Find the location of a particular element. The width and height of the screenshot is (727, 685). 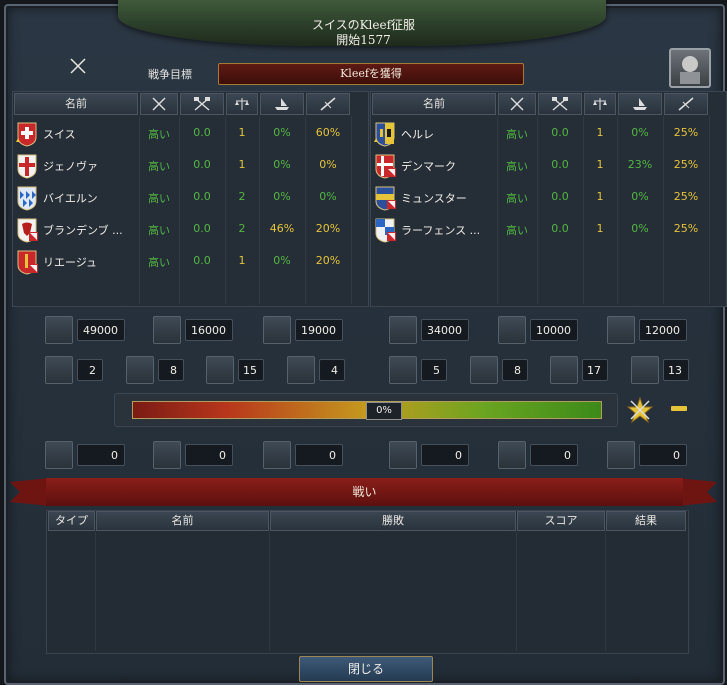

attacker-galleys: 15 is located at coordinates (251, 370).